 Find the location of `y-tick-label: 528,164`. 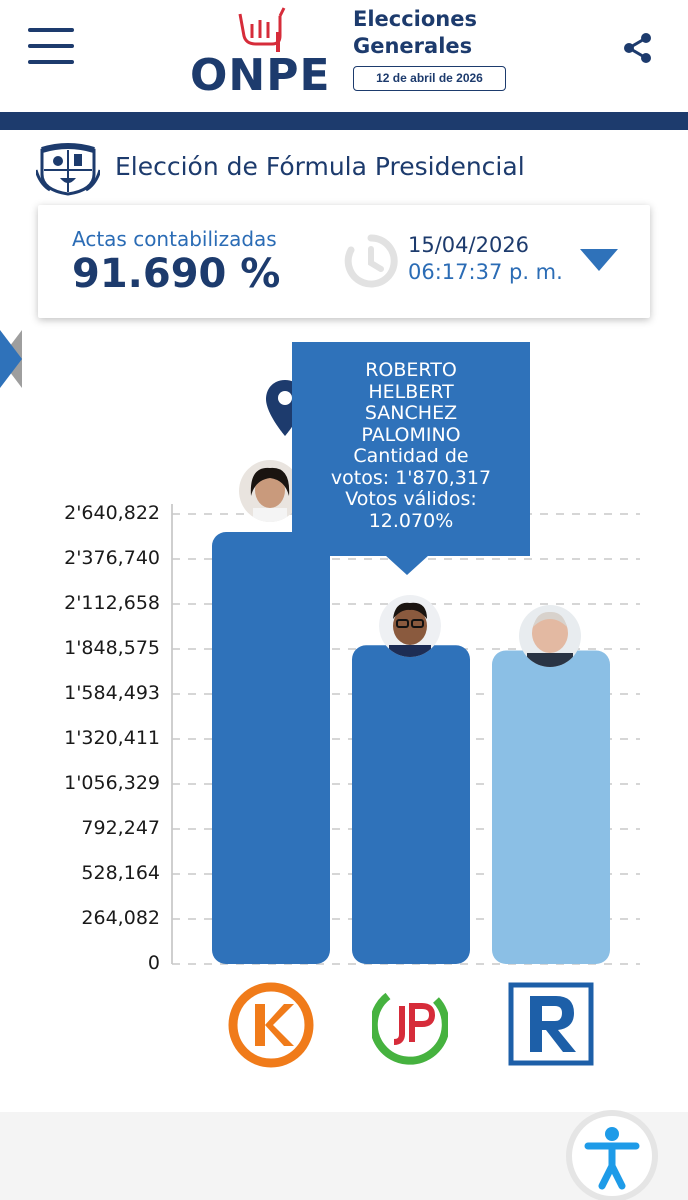

y-tick-label: 528,164 is located at coordinates (120, 873).